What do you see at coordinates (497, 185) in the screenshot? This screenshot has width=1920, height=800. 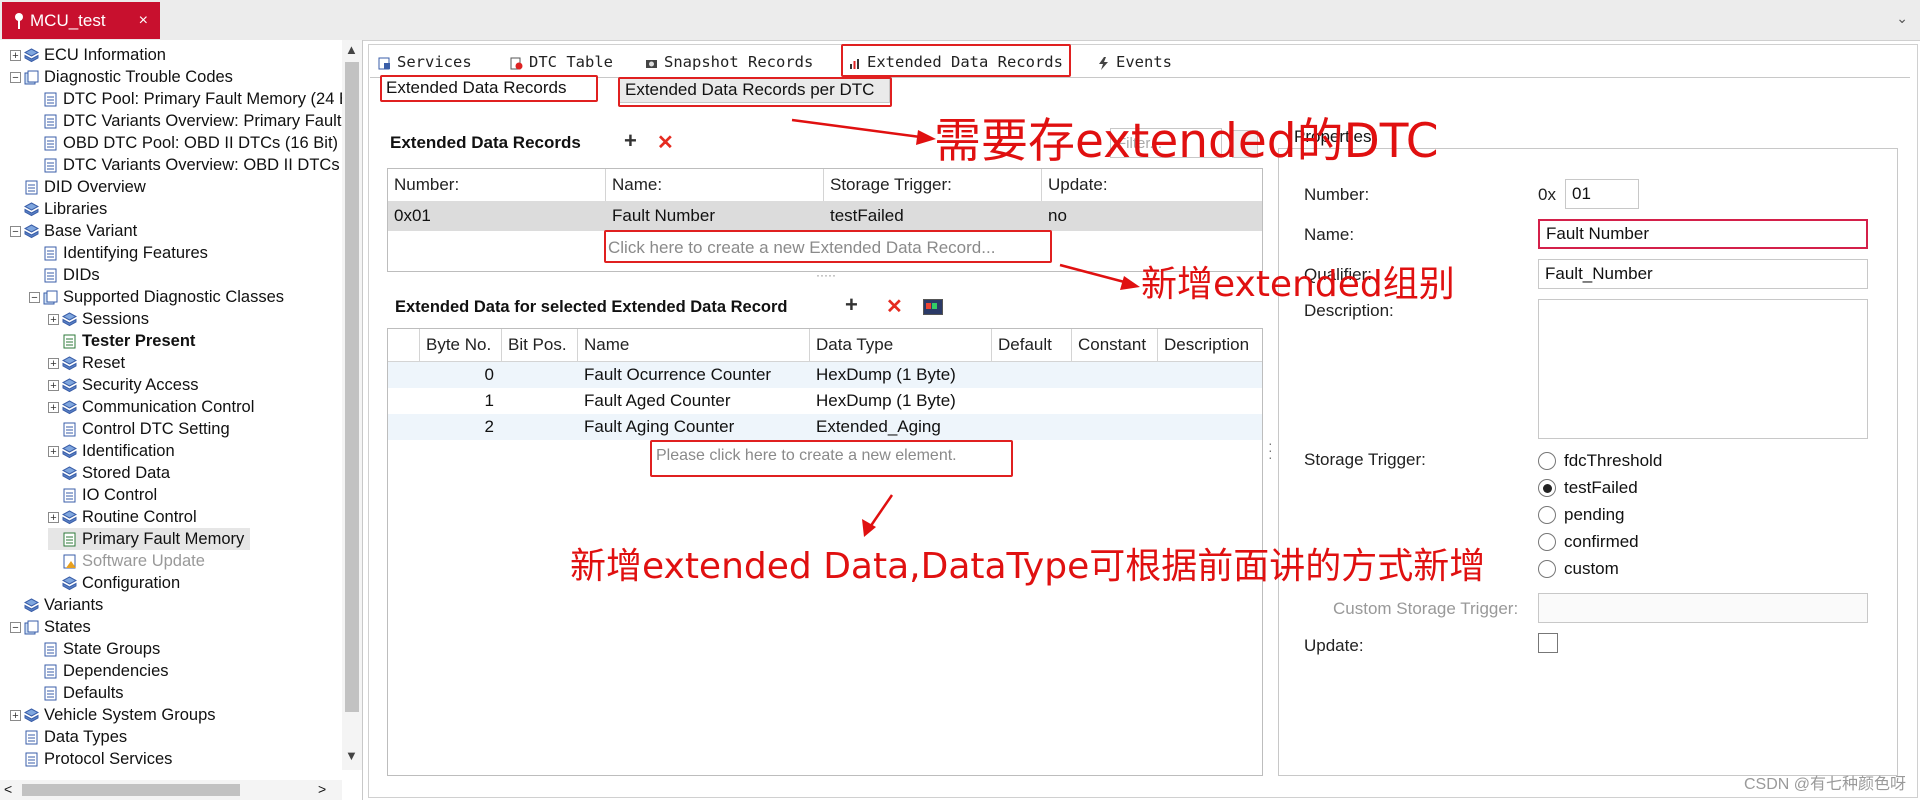 I see `records-col-header: Number:` at bounding box center [497, 185].